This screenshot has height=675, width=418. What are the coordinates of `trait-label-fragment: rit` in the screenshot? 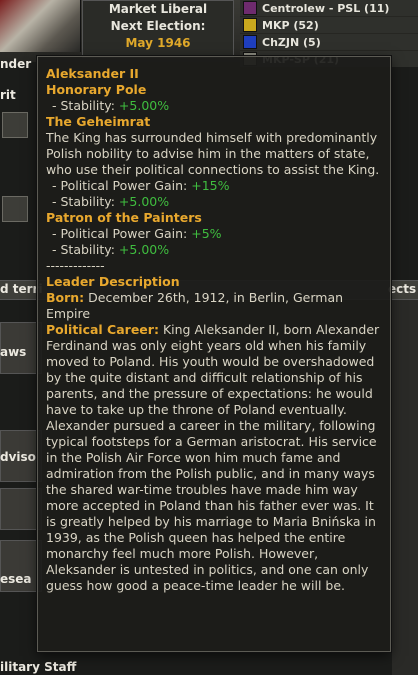 It's located at (8, 95).